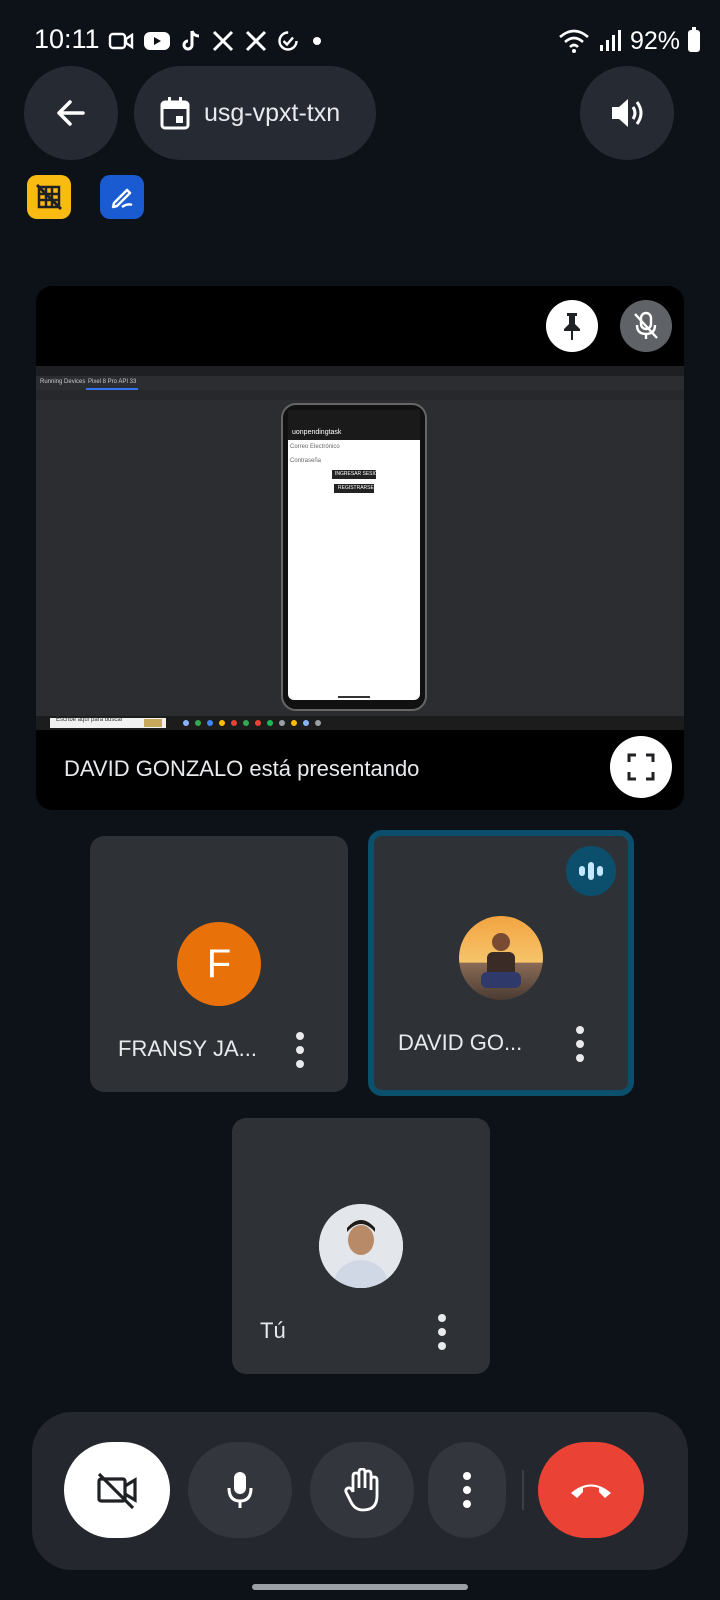 This screenshot has height=1600, width=720. What do you see at coordinates (315, 447) in the screenshot?
I see `shared-email-field: Correo Electrónico` at bounding box center [315, 447].